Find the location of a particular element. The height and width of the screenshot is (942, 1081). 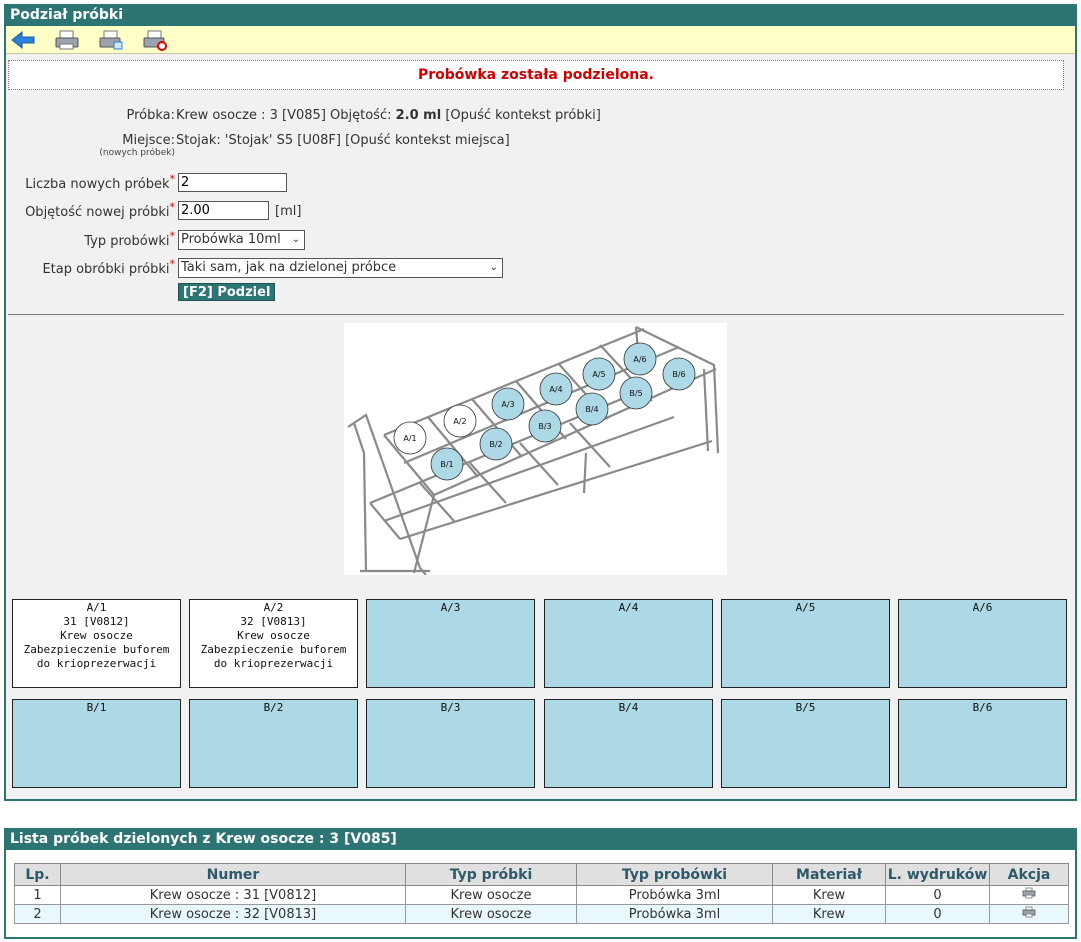

rack-label-b6: B/6 is located at coordinates (678, 374).